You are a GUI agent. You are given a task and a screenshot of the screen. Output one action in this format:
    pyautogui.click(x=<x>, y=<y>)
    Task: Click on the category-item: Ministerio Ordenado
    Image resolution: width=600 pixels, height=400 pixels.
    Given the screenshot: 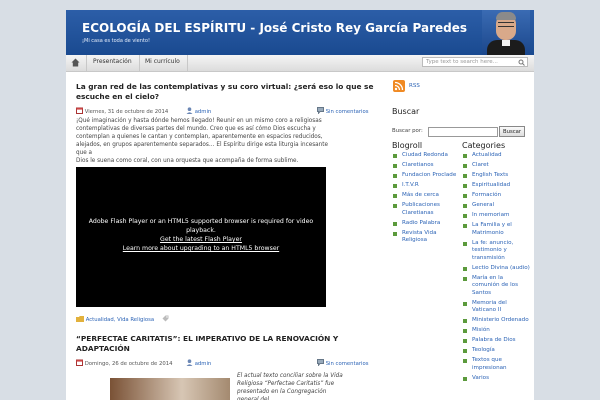 What is the action you would take?
    pyautogui.click(x=496, y=321)
    